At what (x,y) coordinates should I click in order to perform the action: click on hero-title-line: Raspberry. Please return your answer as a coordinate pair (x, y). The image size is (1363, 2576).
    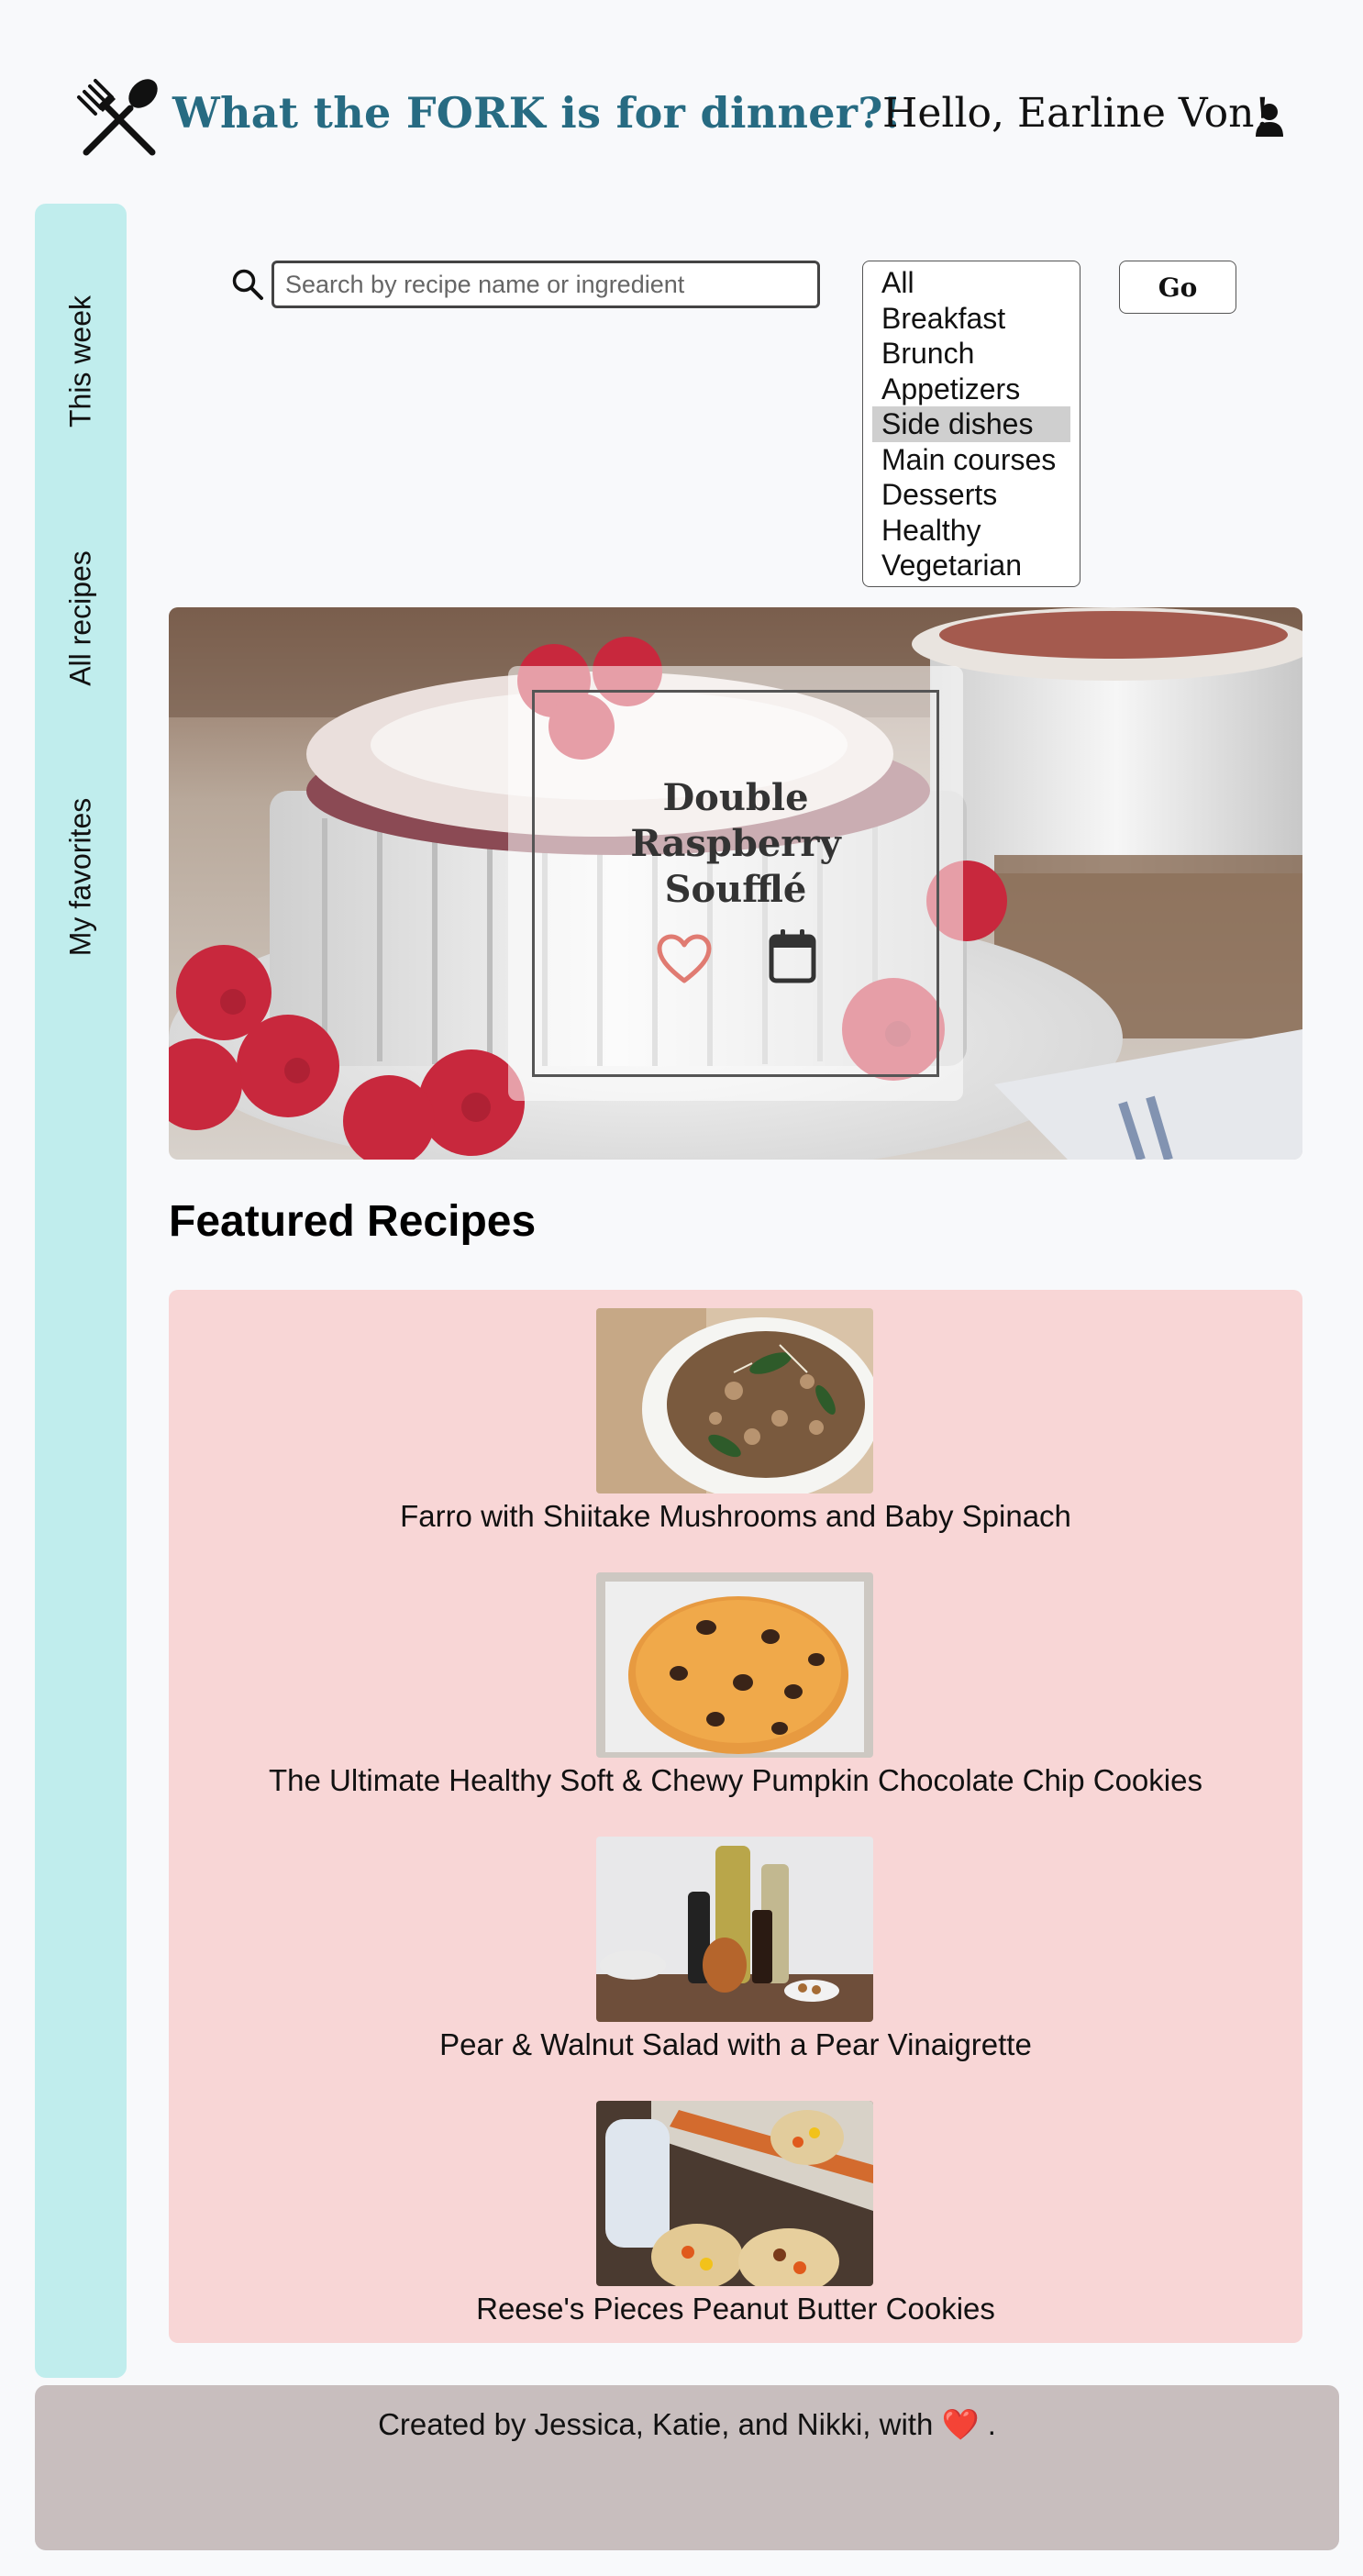
    Looking at the image, I should click on (736, 843).